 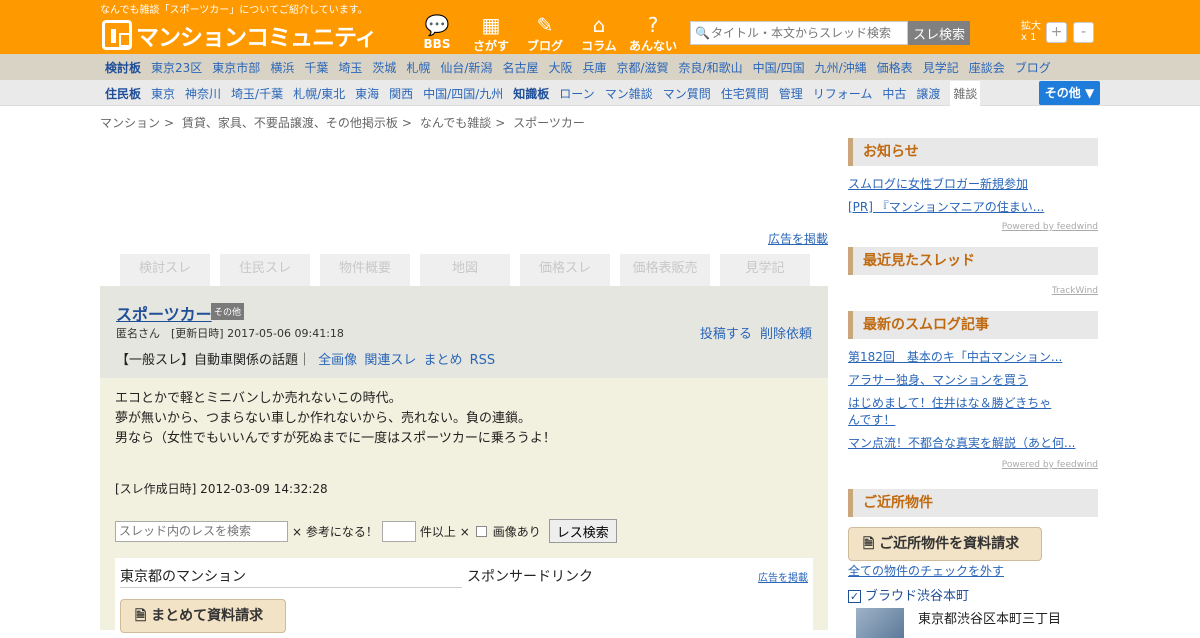 What do you see at coordinates (711, 67) in the screenshot?
I see `row1-item: 奈良/和歌山` at bounding box center [711, 67].